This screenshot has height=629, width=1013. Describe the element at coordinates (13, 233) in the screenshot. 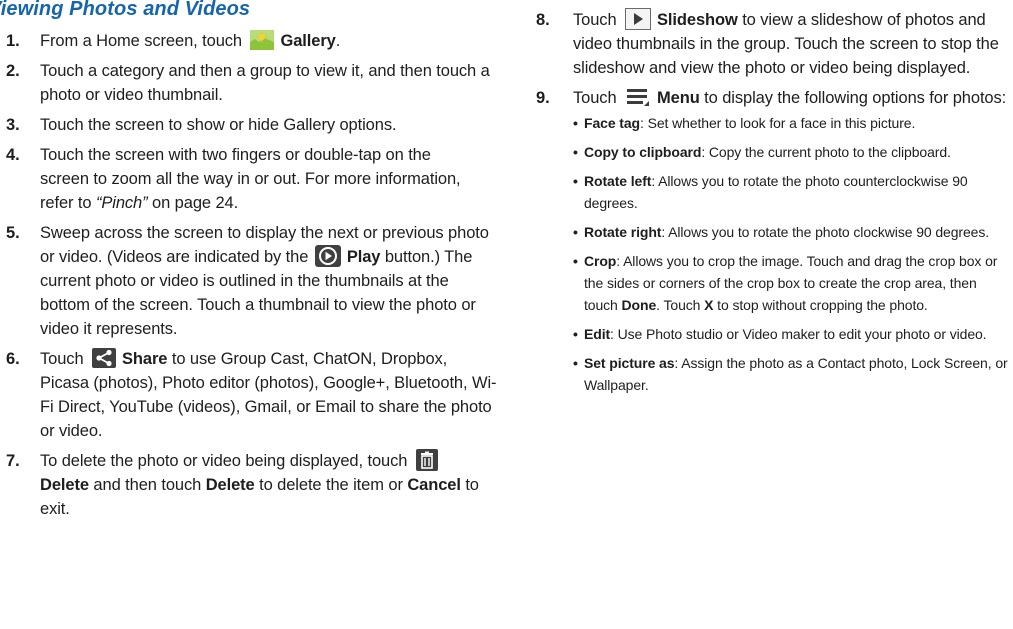

I see `step-number: 5.` at that location.